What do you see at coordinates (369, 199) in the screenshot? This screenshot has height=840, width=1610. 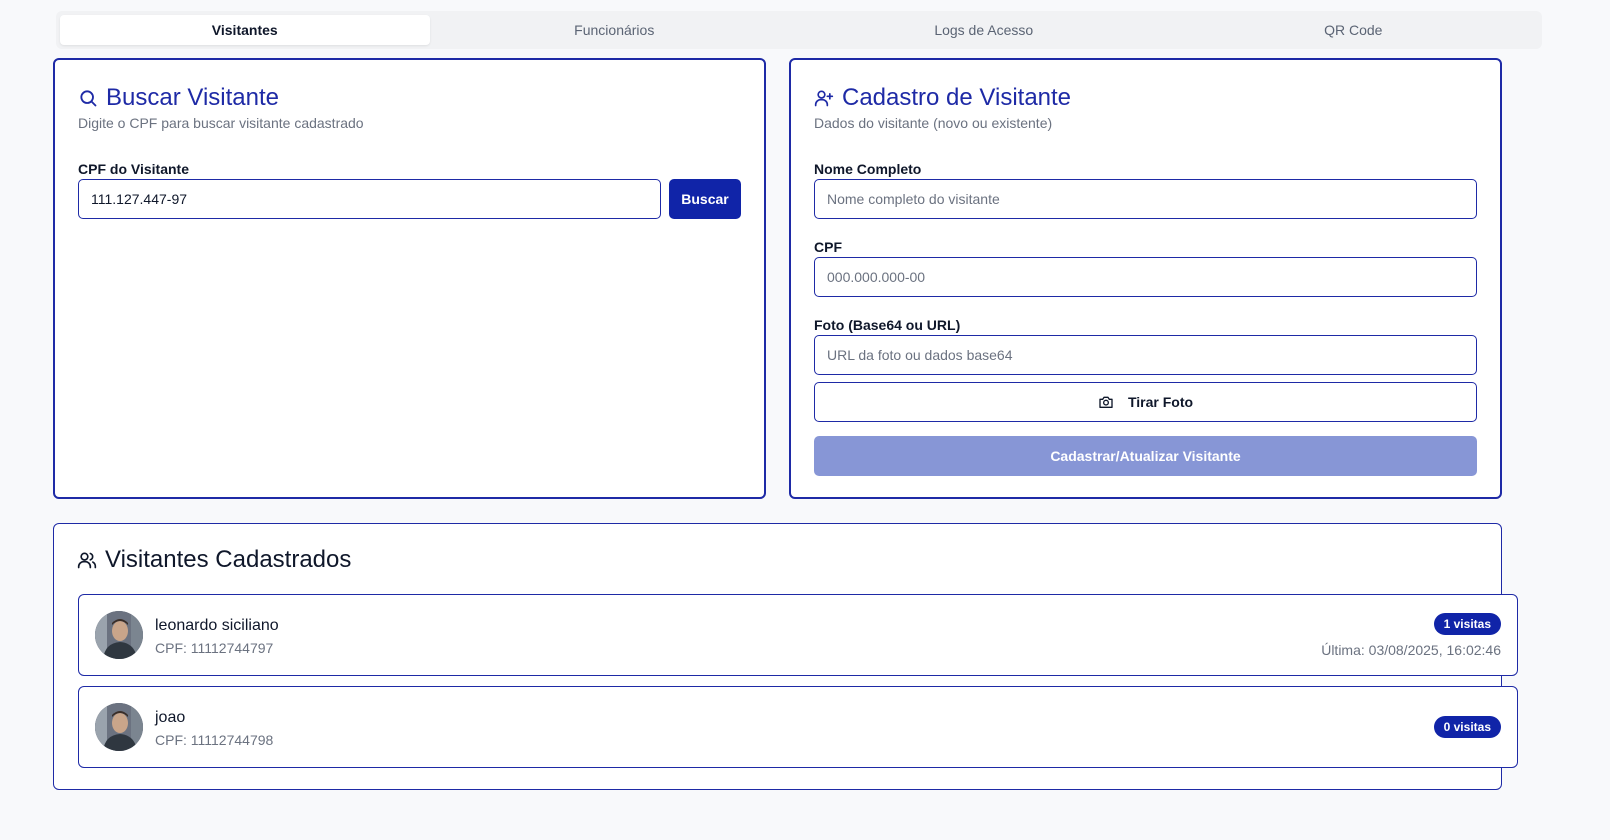 I see `cpf-search-input` at bounding box center [369, 199].